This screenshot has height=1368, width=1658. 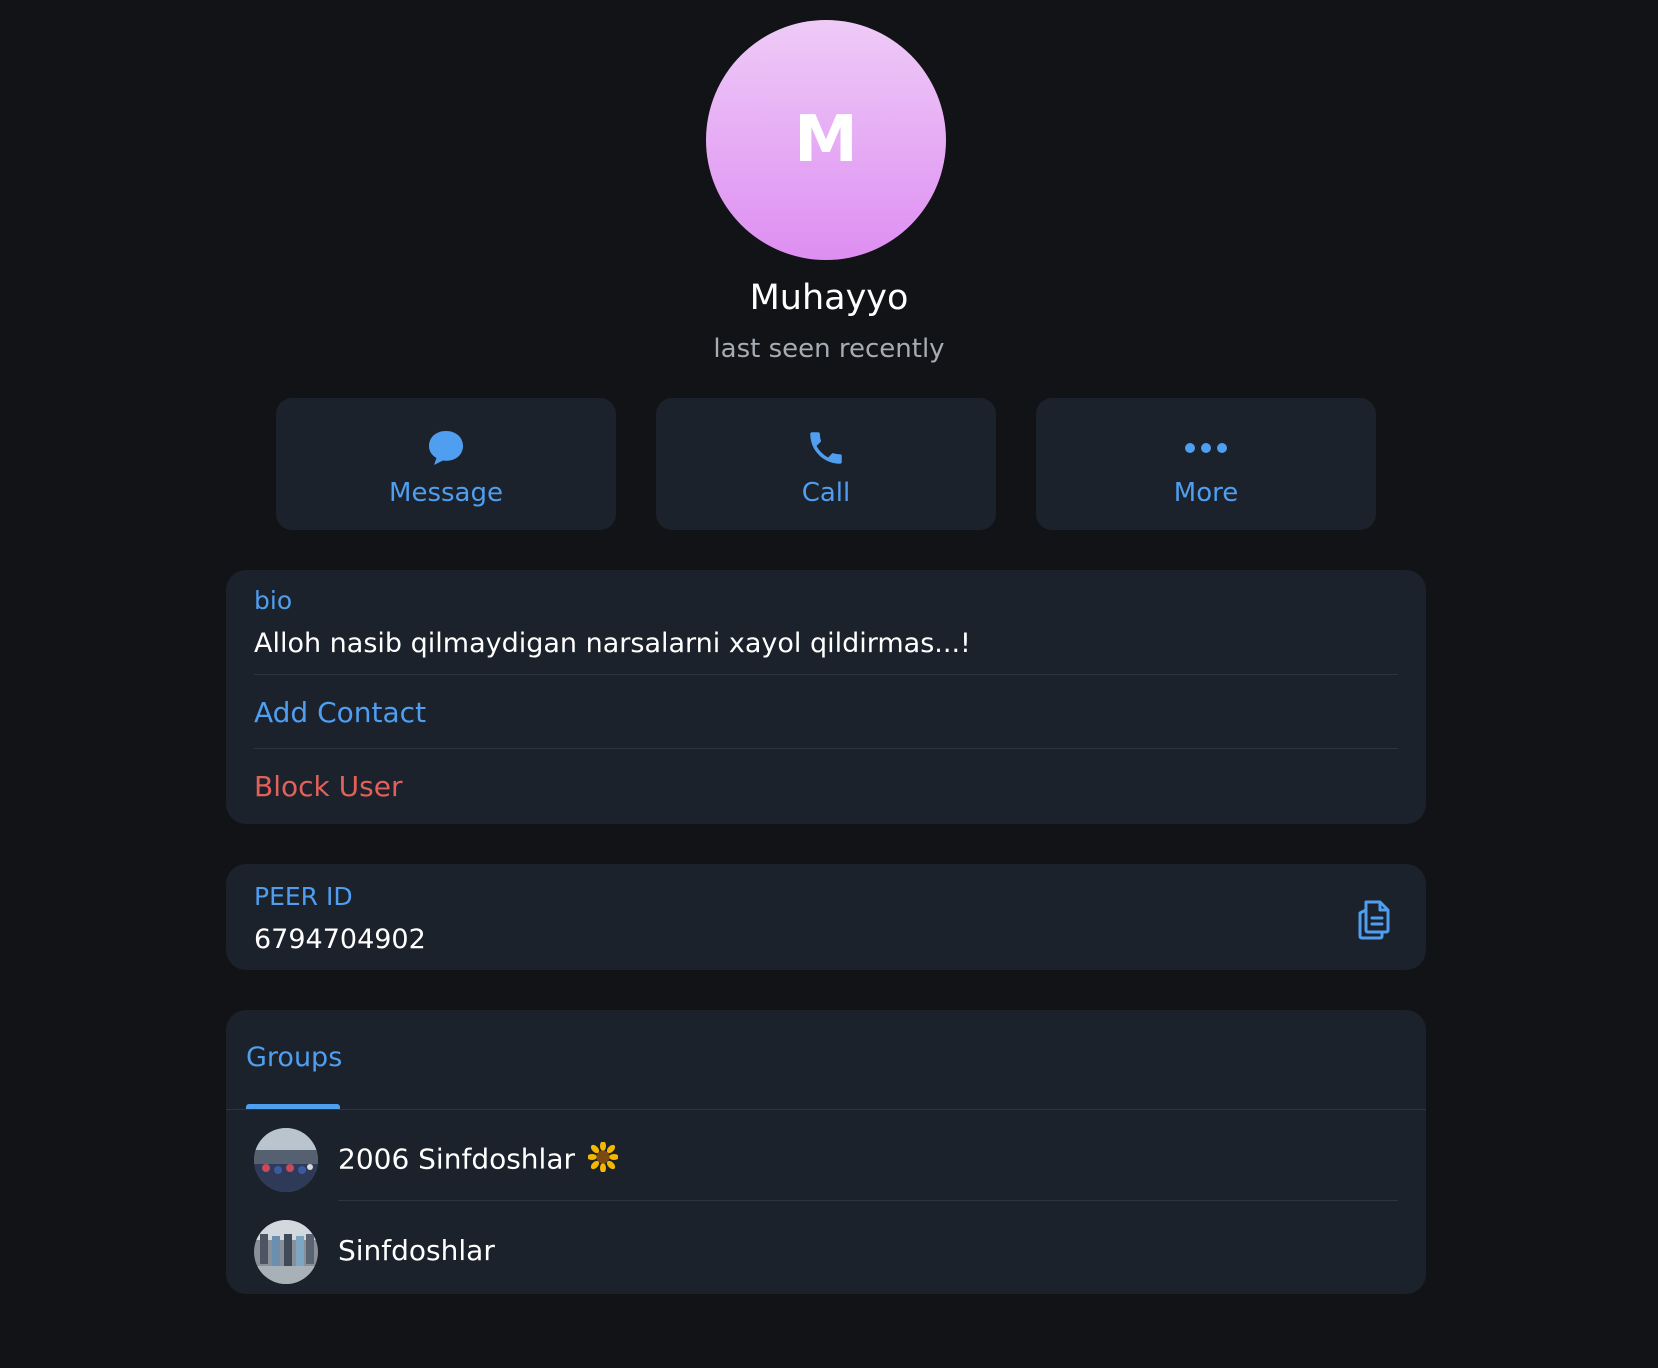 What do you see at coordinates (829, 349) in the screenshot?
I see `profile-status: last seen recently` at bounding box center [829, 349].